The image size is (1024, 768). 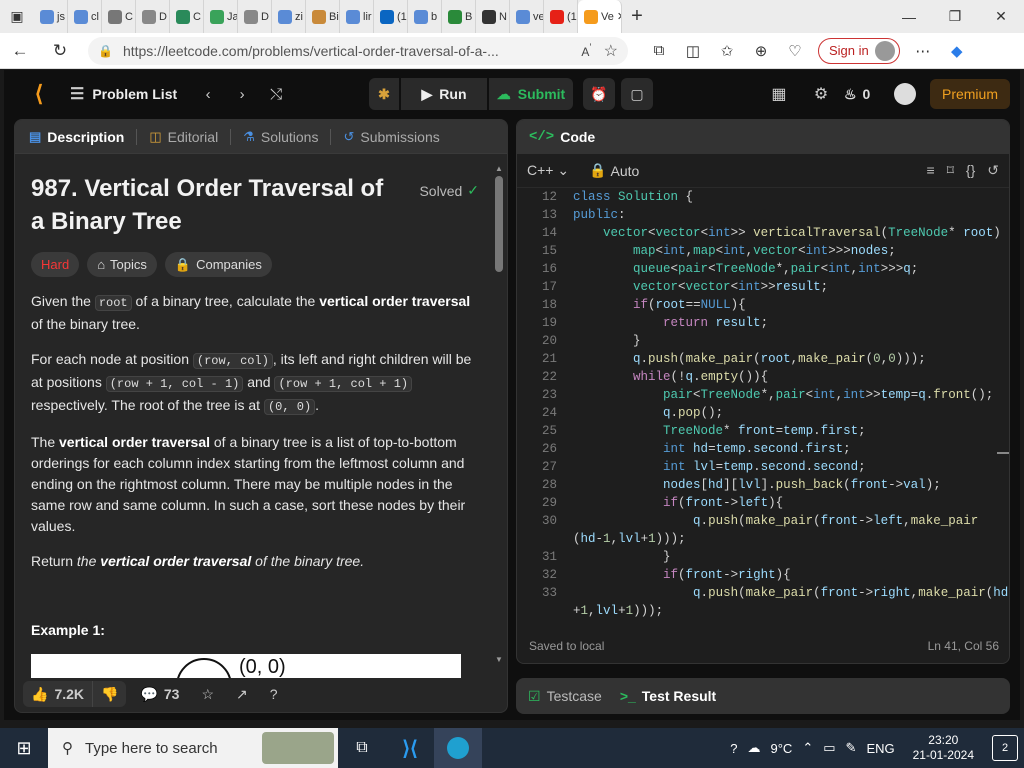 I want to click on tab-solutions: ⚗ Solutions, so click(x=280, y=137).